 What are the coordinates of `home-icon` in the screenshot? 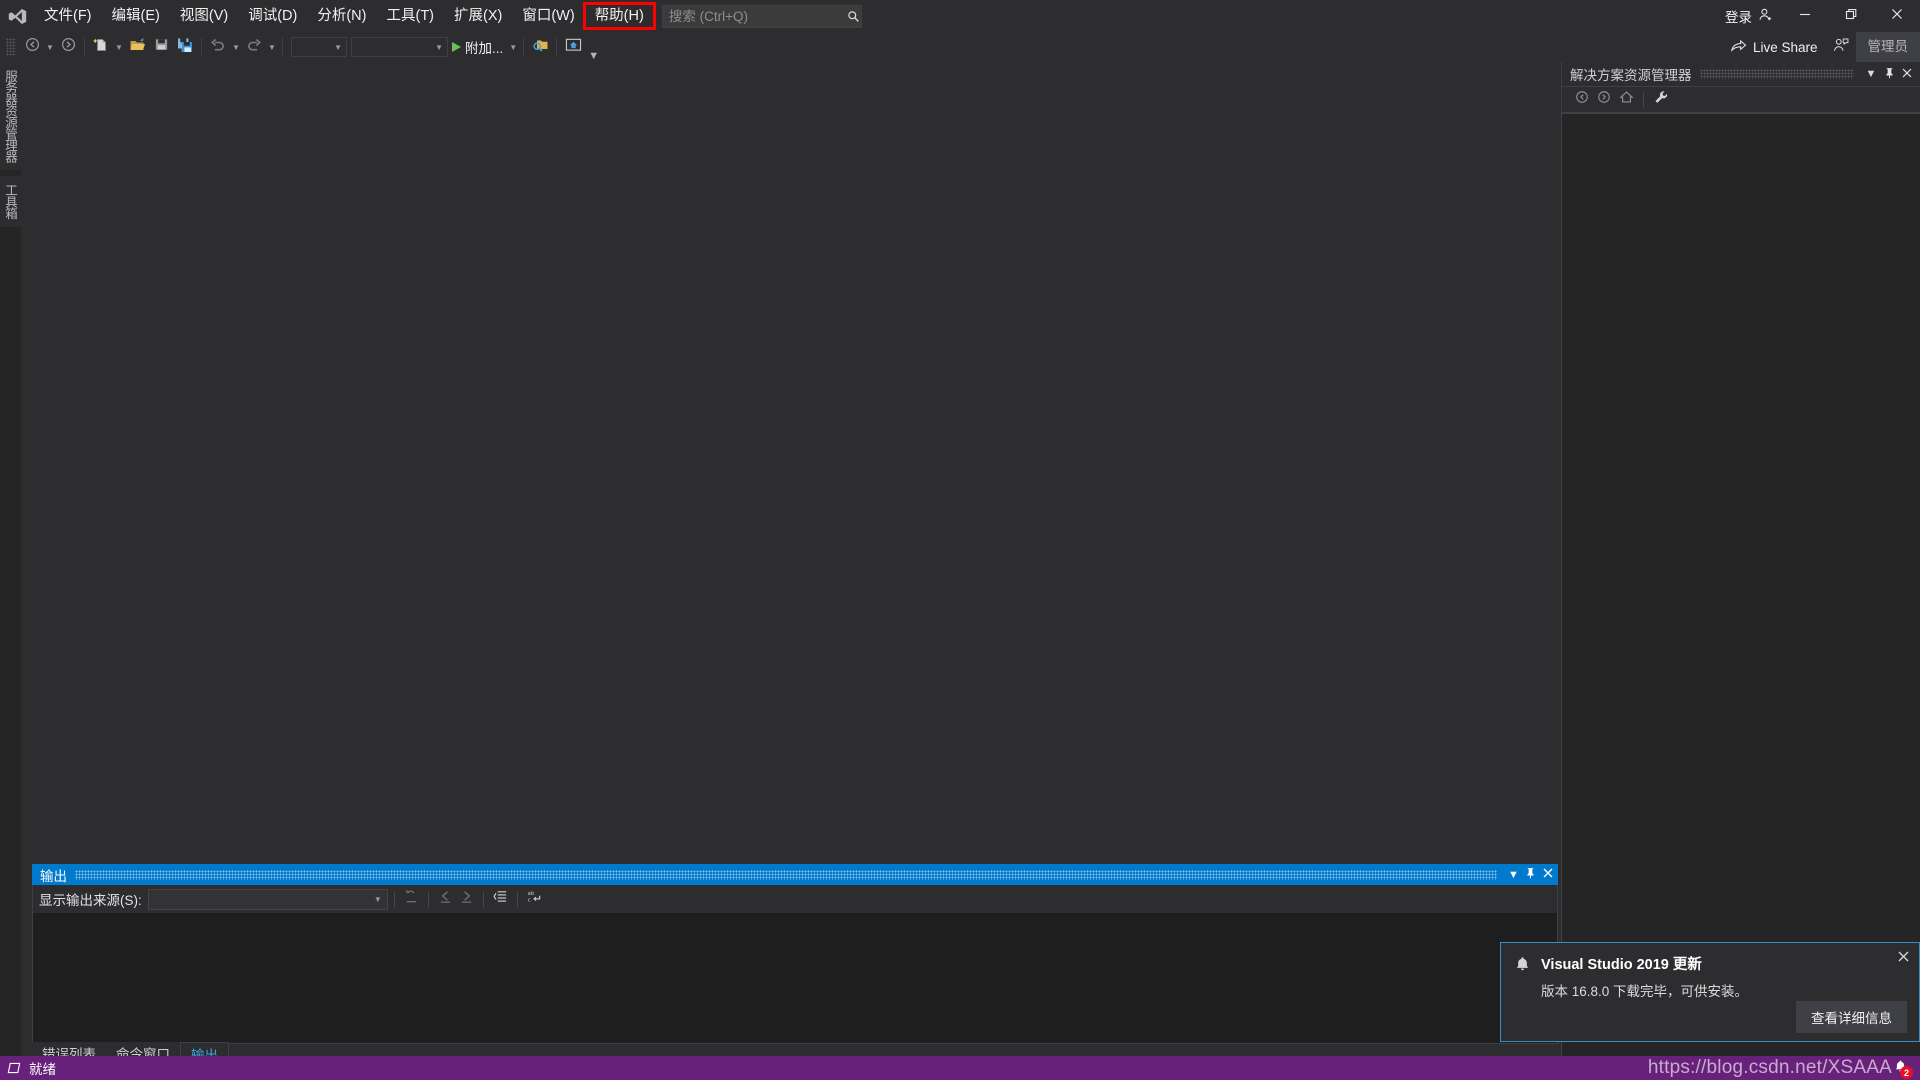 It's located at (1626, 99).